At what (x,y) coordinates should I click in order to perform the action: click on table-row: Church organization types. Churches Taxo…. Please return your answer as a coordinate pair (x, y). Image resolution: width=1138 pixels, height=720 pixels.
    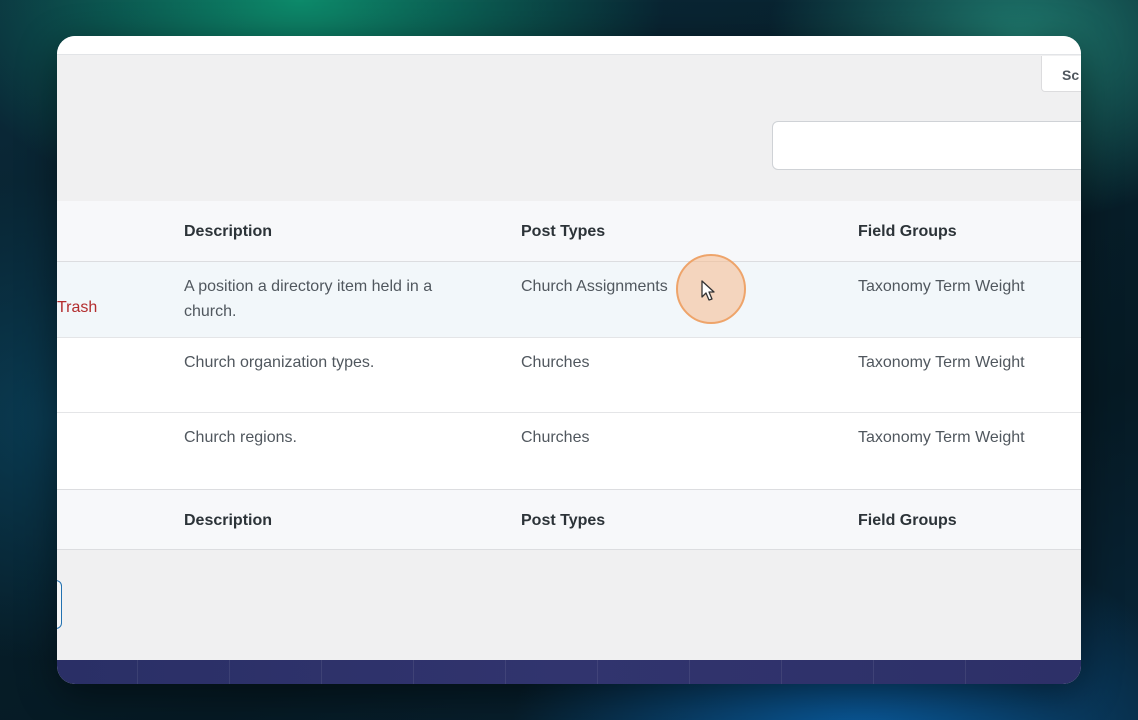
    Looking at the image, I should click on (569, 375).